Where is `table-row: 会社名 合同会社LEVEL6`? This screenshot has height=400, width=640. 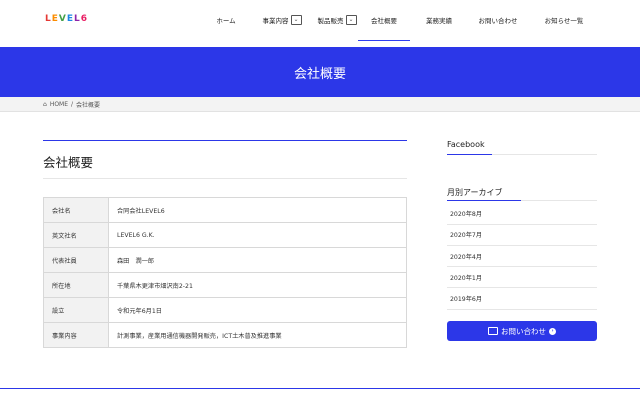 table-row: 会社名 合同会社LEVEL6 is located at coordinates (225, 210).